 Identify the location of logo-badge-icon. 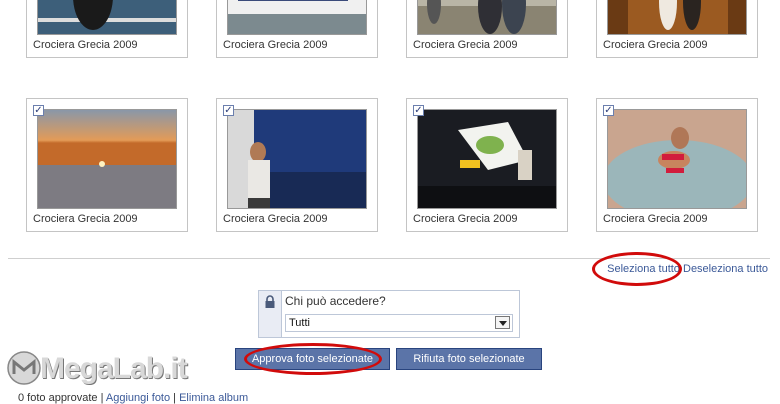
(24, 368).